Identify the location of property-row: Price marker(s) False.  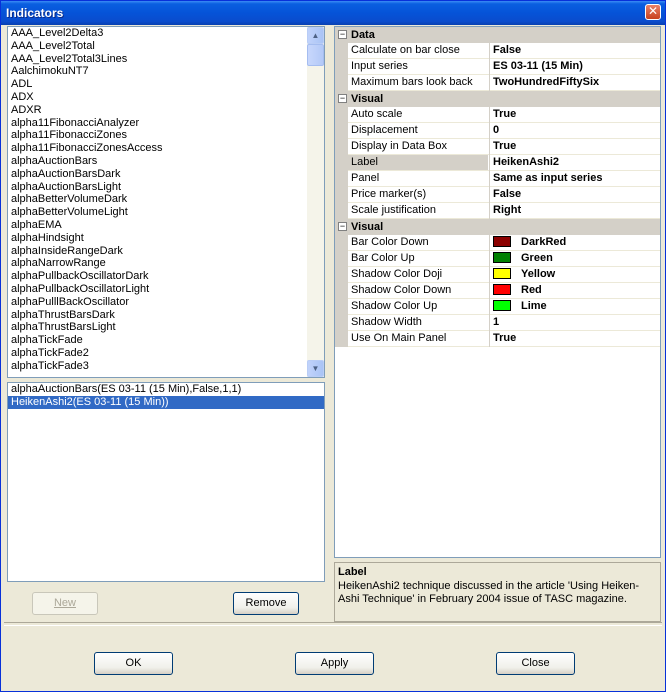
(497, 195).